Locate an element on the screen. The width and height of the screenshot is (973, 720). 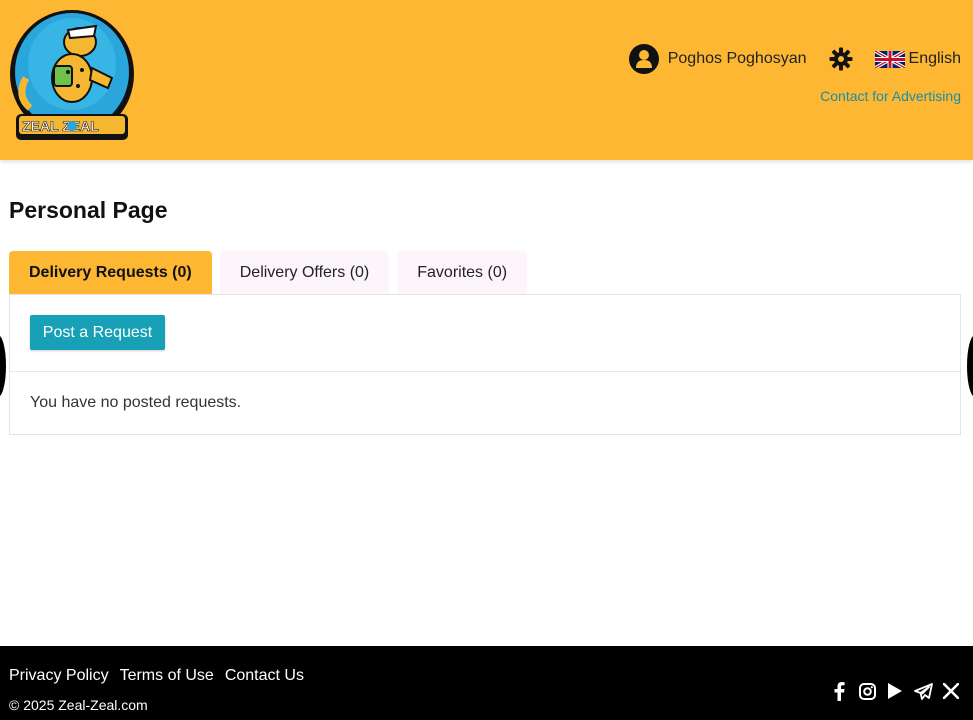
right-edge-marker is located at coordinates (970, 366).